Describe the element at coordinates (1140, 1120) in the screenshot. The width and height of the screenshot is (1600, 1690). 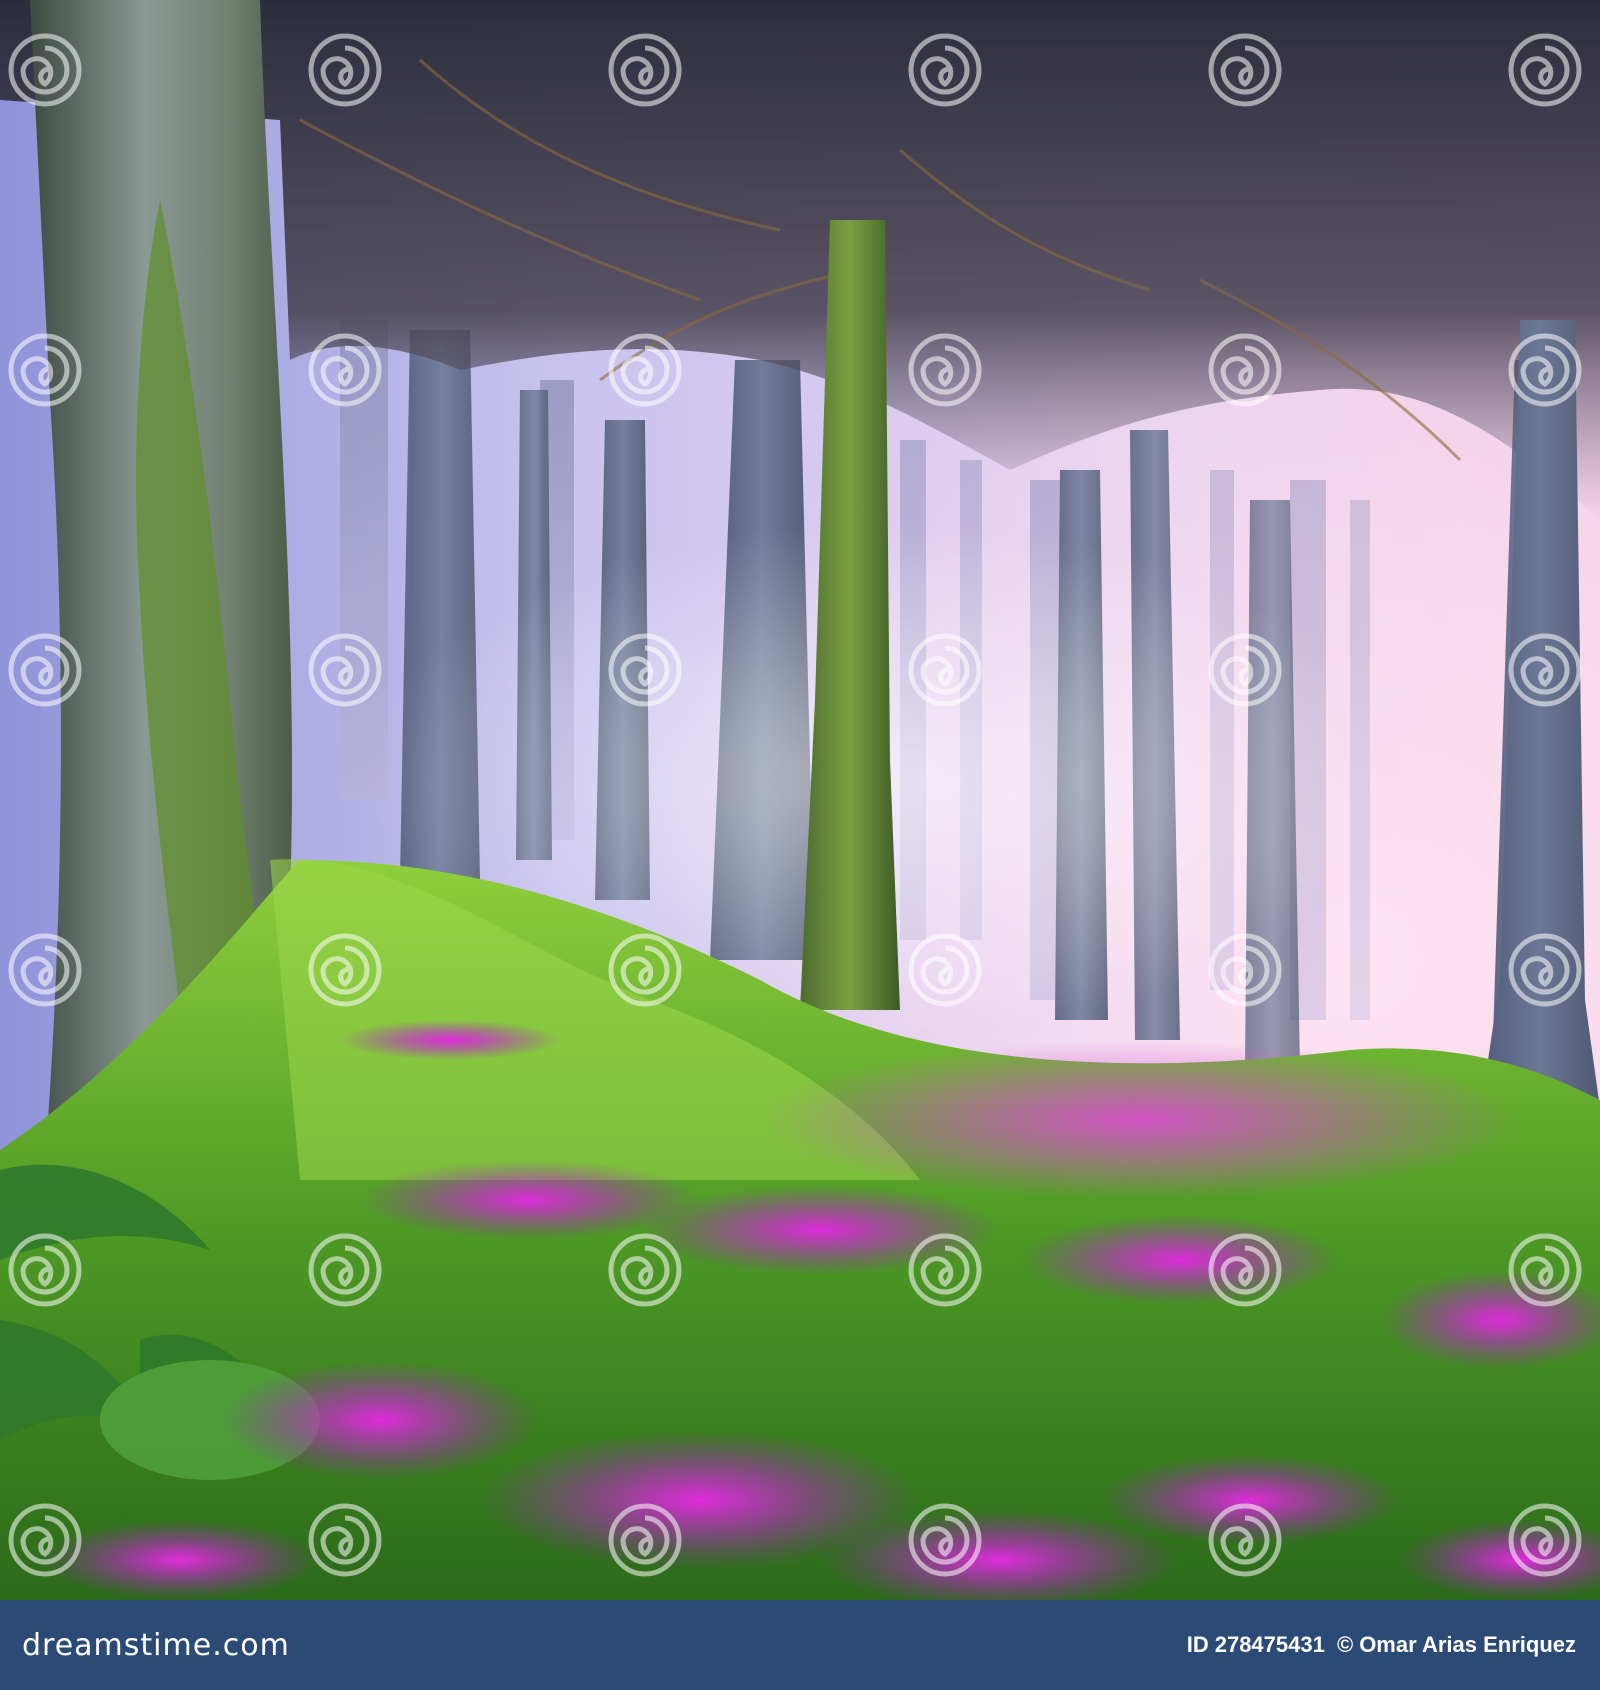
I see `pink-flower-path` at that location.